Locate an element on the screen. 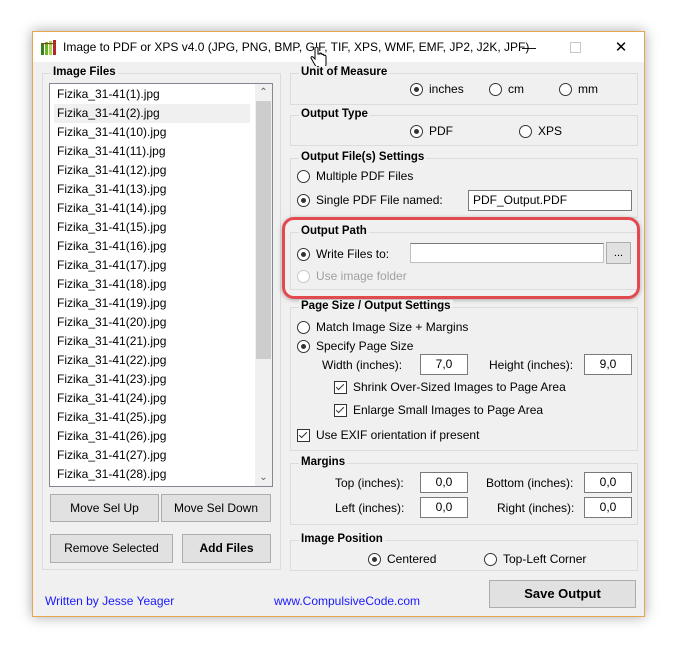 Image resolution: width=676 pixels, height=649 pixels. radio-label: Single PDF File named: is located at coordinates (379, 200).